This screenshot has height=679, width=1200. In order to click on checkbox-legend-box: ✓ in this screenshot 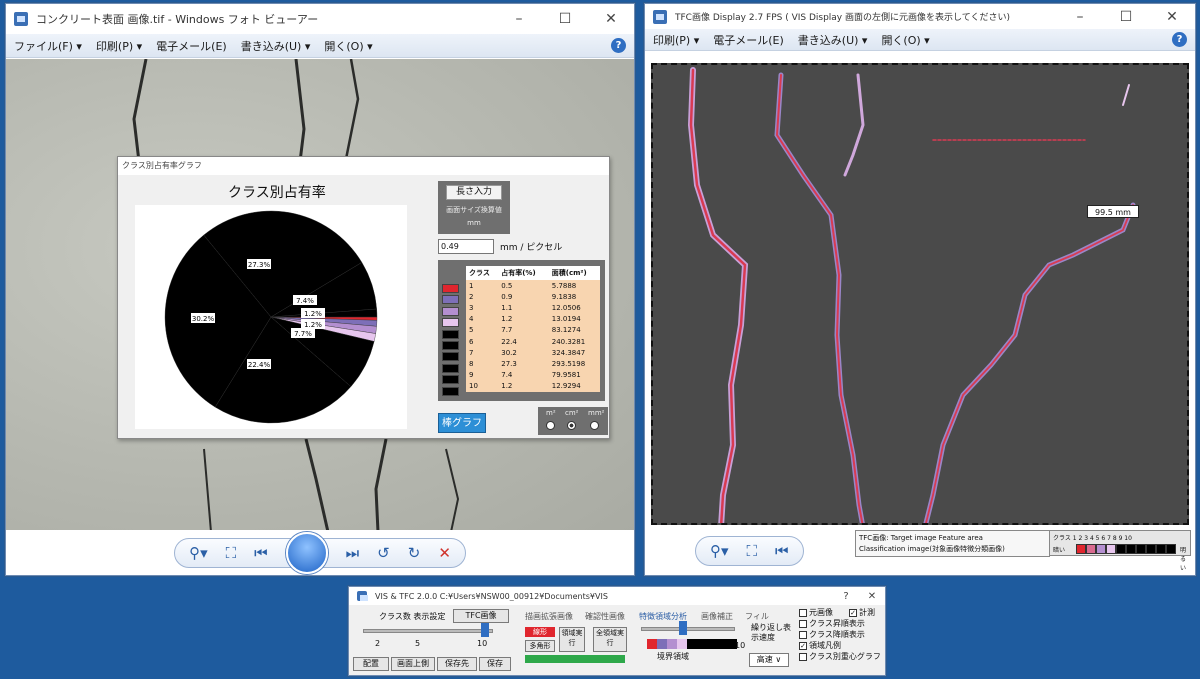, I will do `click(803, 645)`.